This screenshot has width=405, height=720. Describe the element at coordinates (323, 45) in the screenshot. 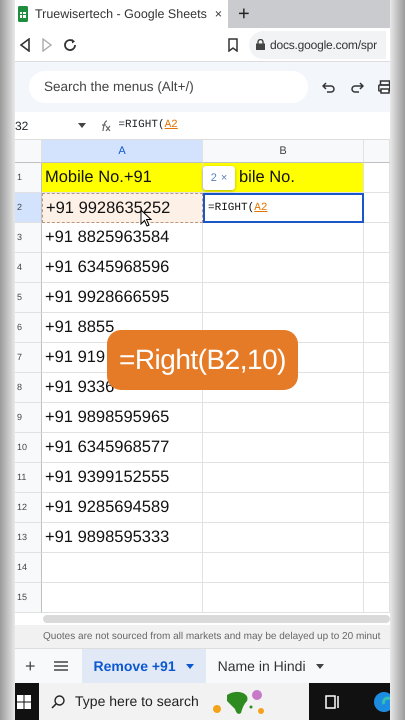

I see `url-text: docs.google.com/spr` at that location.